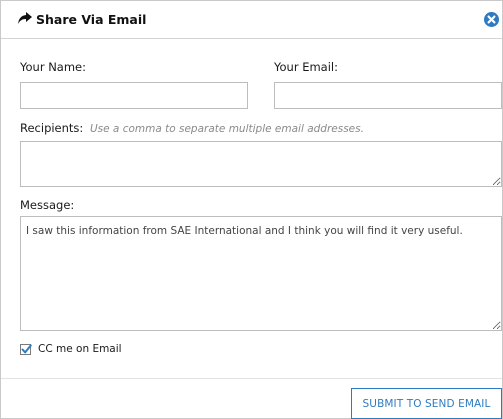 This screenshot has width=503, height=419. Describe the element at coordinates (91, 19) in the screenshot. I see `dialog-title: Share Via Email` at that location.